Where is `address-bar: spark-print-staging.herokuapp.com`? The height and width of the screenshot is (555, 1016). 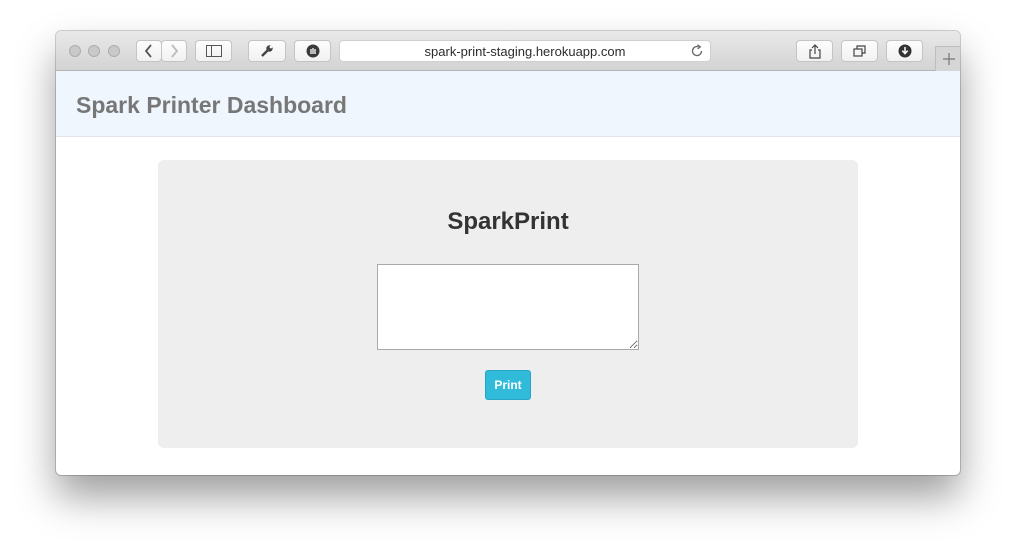
address-bar: spark-print-staging.herokuapp.com is located at coordinates (525, 51).